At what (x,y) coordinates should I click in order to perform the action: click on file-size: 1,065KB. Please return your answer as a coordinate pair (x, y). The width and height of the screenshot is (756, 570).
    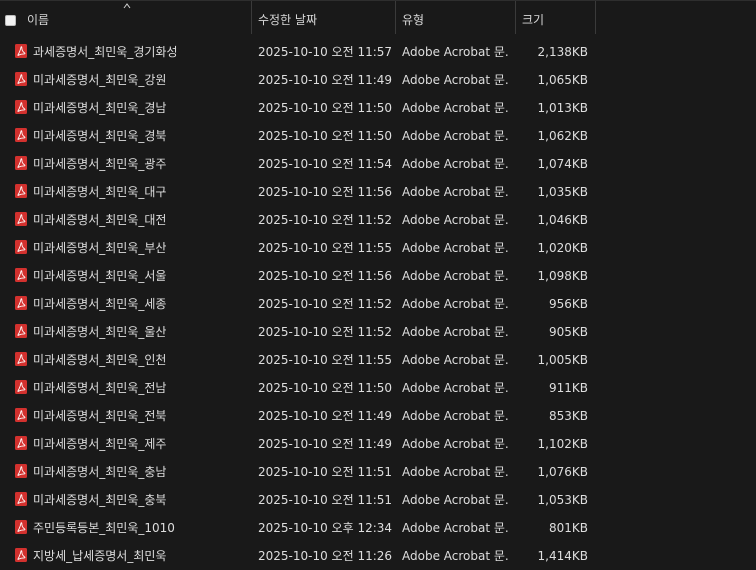
    Looking at the image, I should click on (562, 80).